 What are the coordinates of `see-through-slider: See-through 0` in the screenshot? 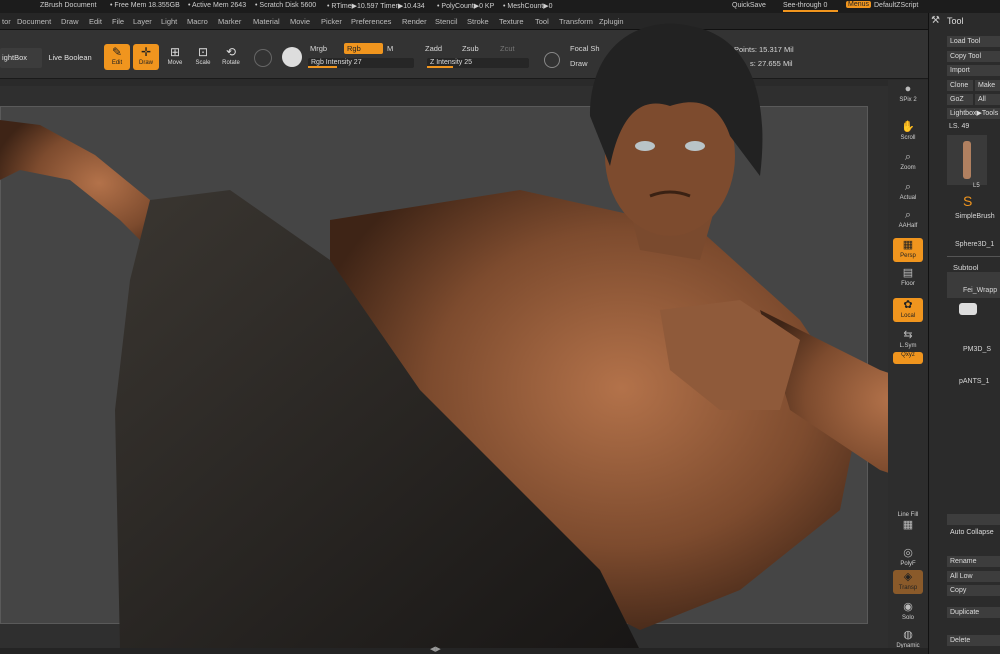 It's located at (805, 5).